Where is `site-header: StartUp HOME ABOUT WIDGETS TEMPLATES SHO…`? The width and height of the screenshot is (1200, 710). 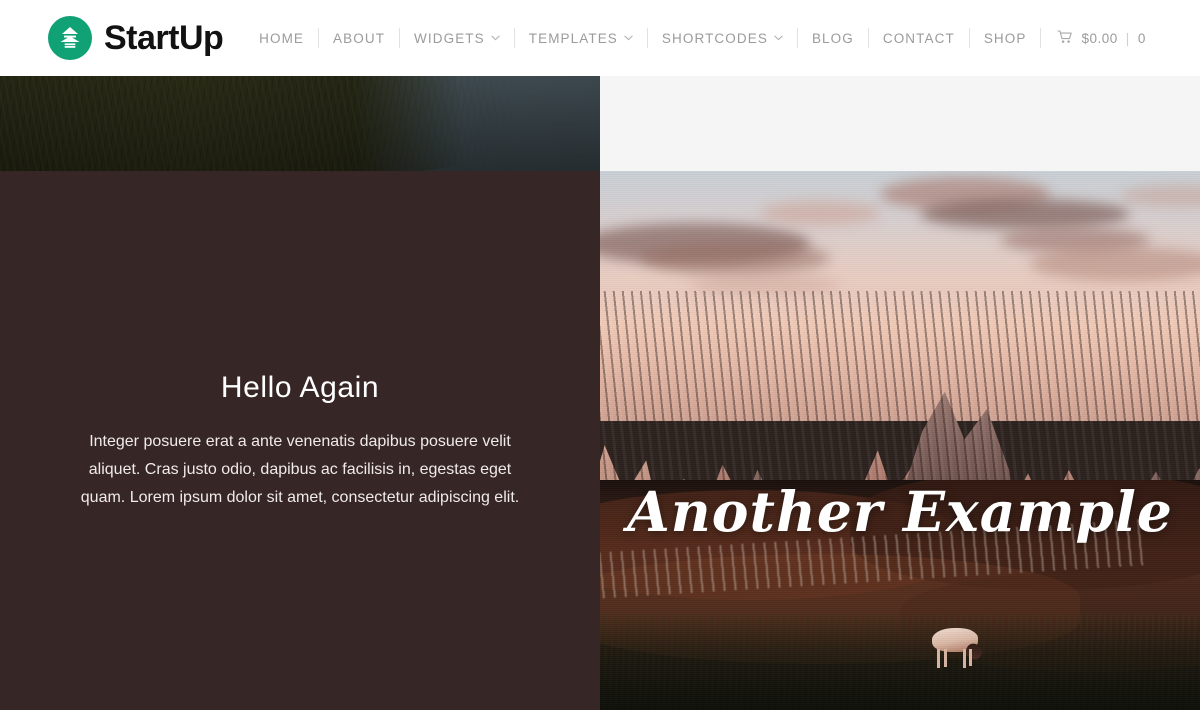
site-header: StartUp HOME ABOUT WIDGETS TEMPLATES SHO… is located at coordinates (600, 38).